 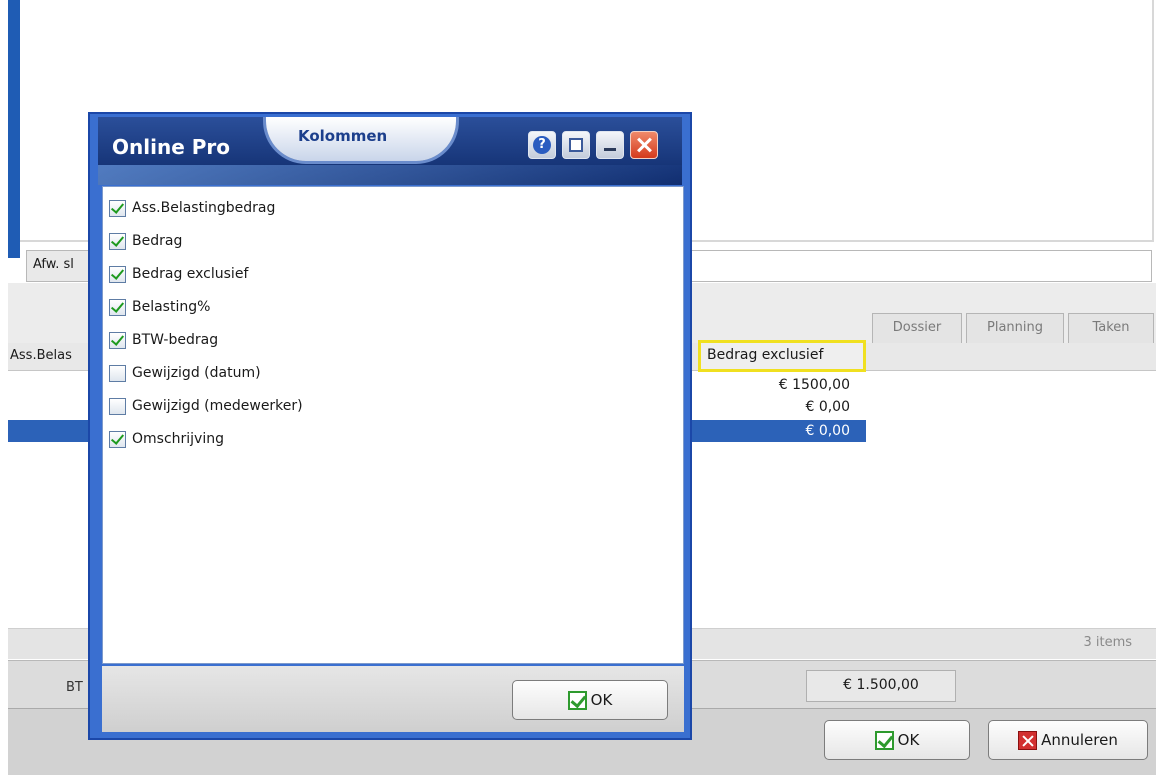 I want to click on column-option-bedrag: Bedrag, so click(x=145, y=241).